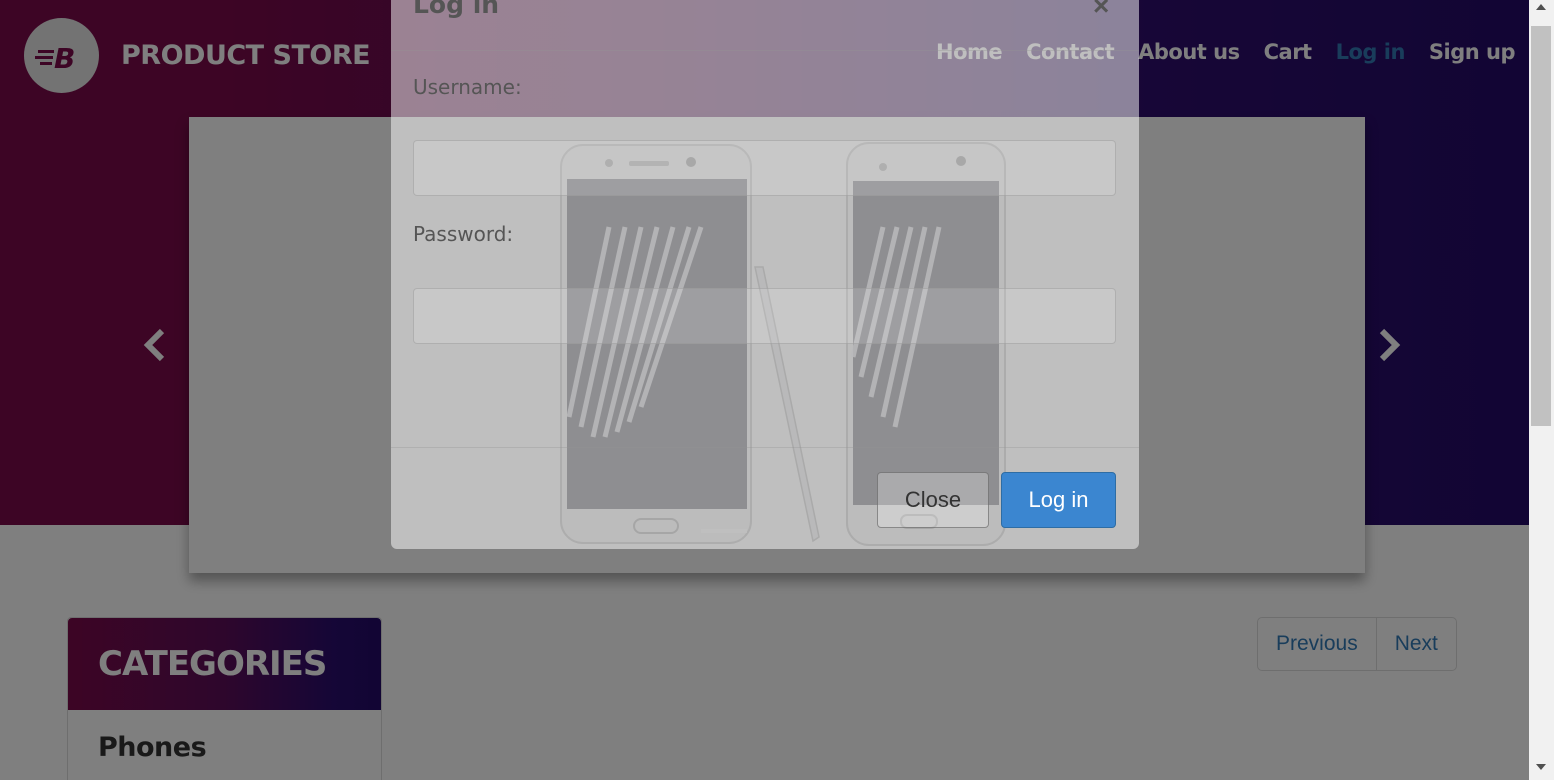 This screenshot has width=1554, height=780. Describe the element at coordinates (764, 168) in the screenshot. I see `username-input` at that location.